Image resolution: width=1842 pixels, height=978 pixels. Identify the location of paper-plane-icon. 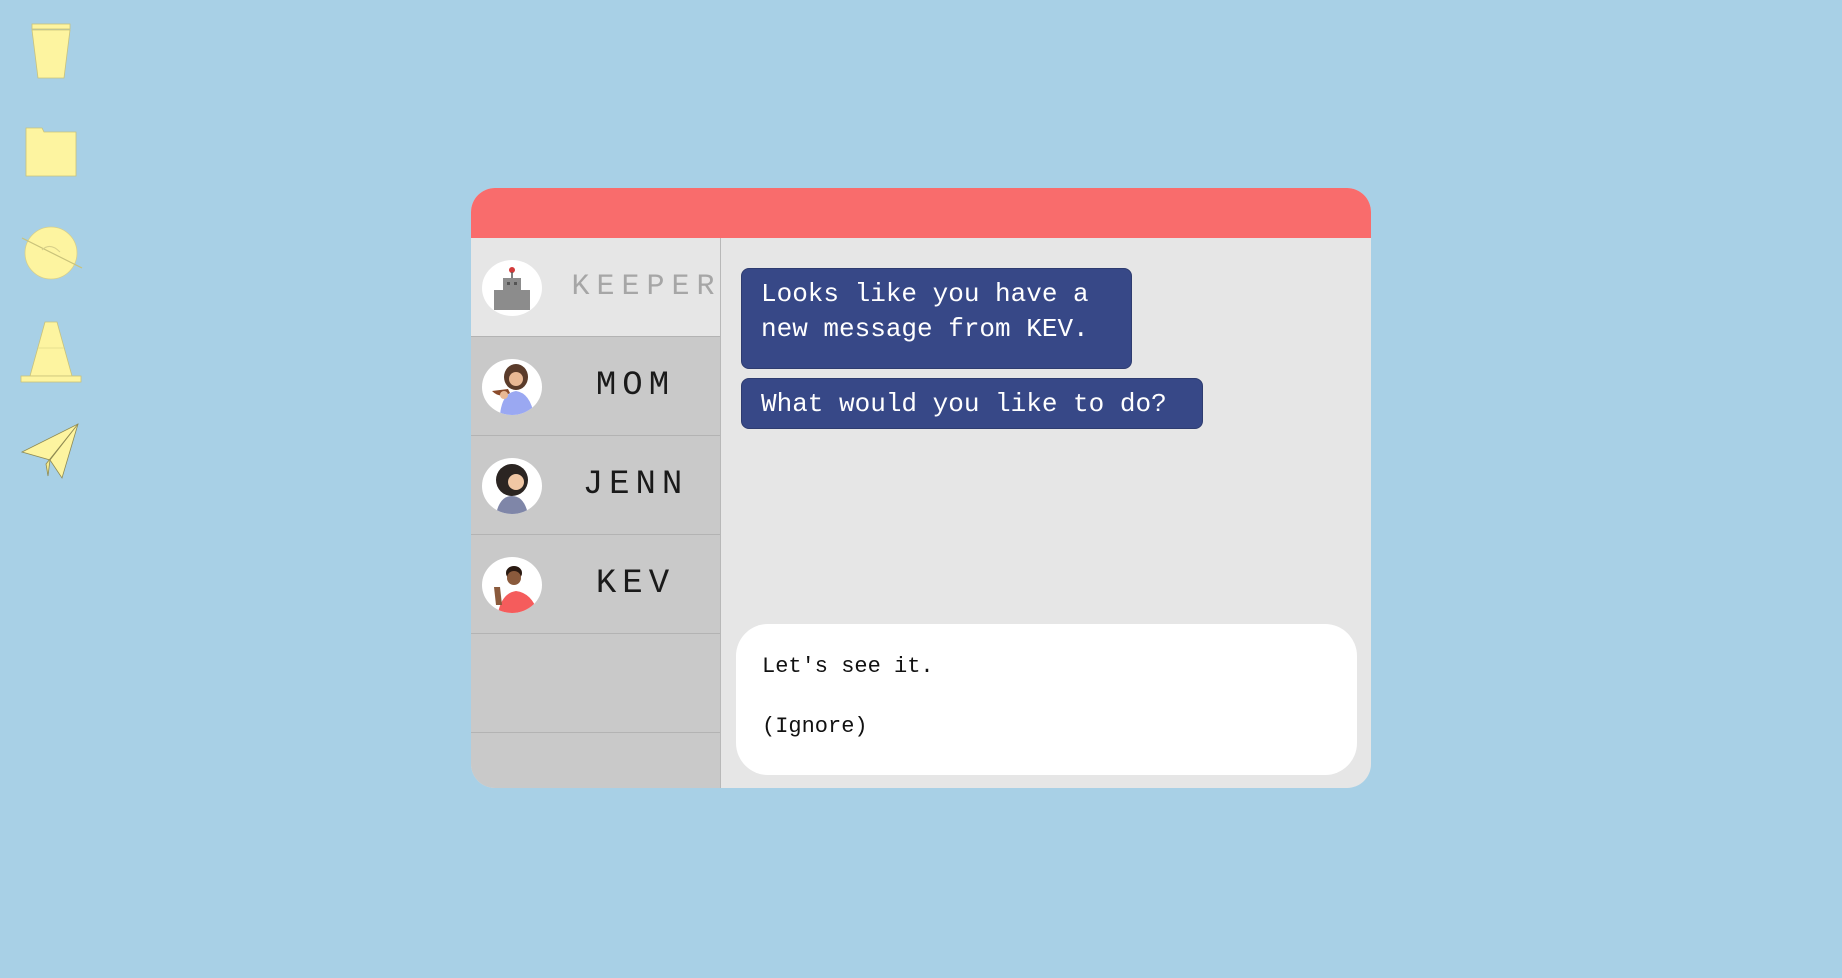
(51, 453).